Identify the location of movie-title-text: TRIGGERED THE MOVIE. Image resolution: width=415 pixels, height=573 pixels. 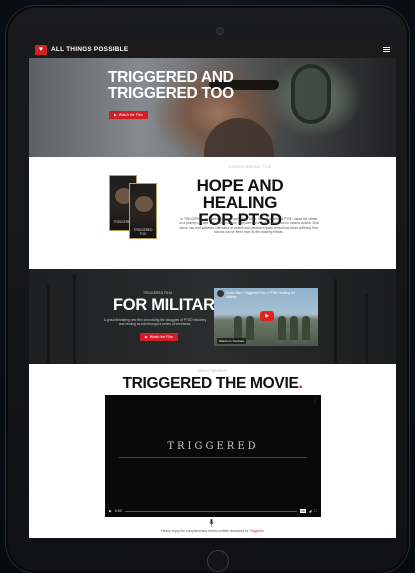
(210, 383).